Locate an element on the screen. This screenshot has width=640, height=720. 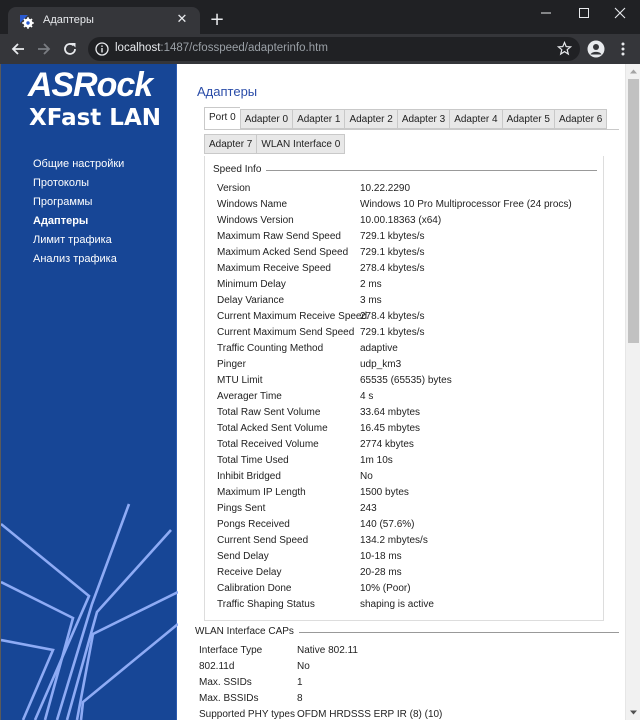
info-key: Pings Sent is located at coordinates (241, 508).